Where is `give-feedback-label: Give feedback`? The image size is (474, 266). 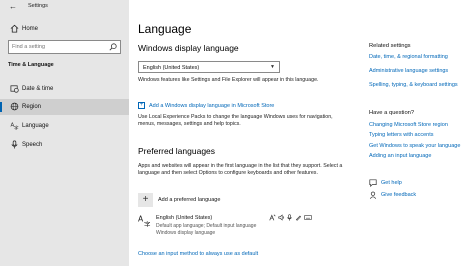
give-feedback-label: Give feedback is located at coordinates (399, 195).